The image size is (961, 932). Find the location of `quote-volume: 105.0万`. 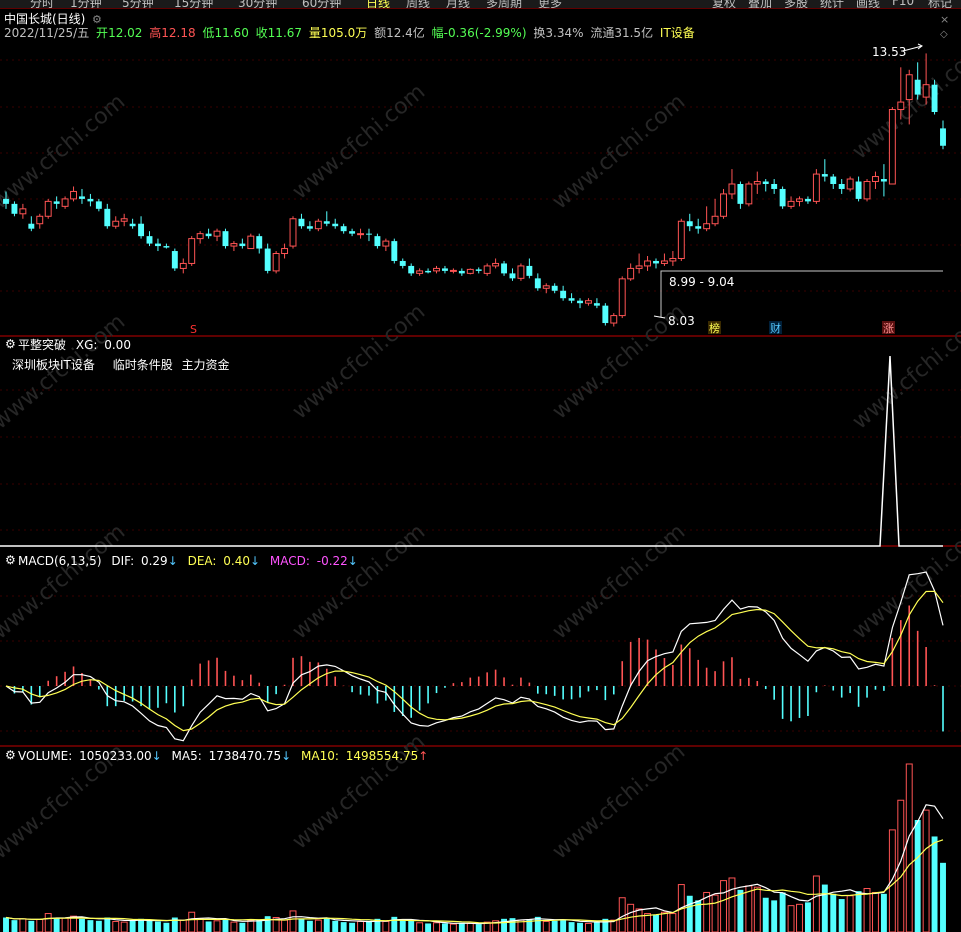

quote-volume: 105.0万 is located at coordinates (344, 33).